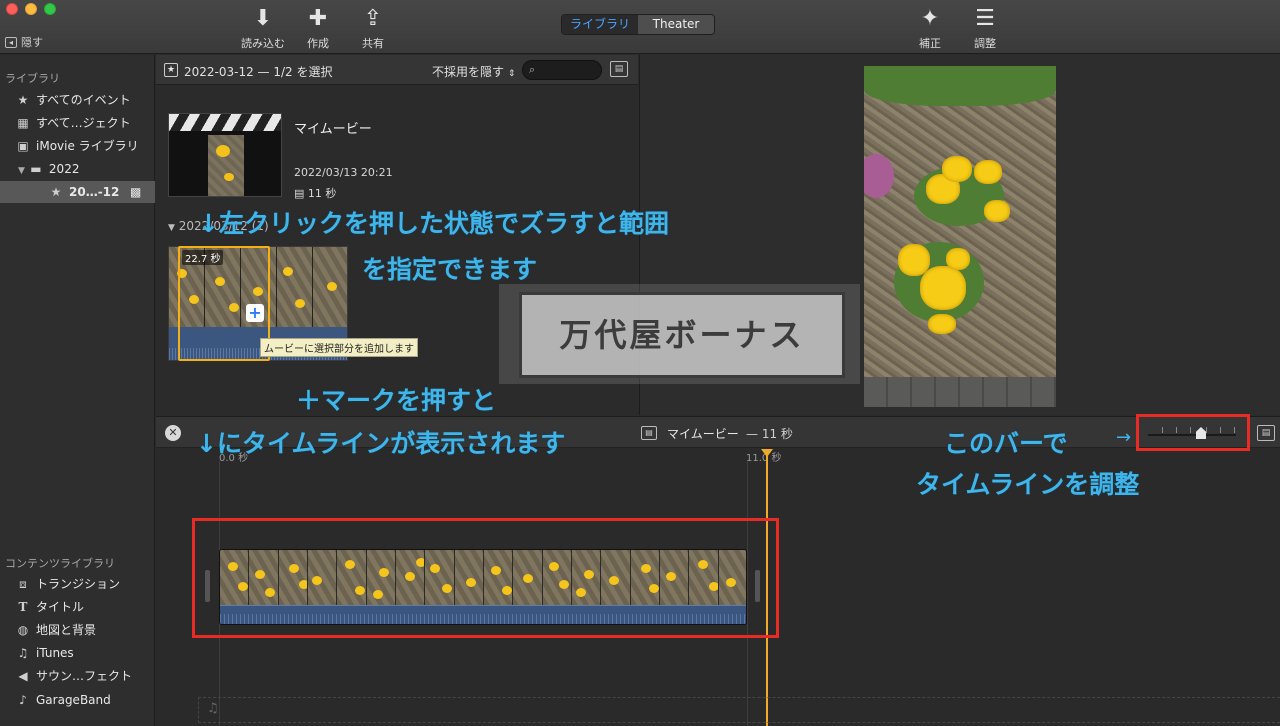 This screenshot has height=726, width=1280. Describe the element at coordinates (31, 9) in the screenshot. I see `minimize-window-button` at that location.